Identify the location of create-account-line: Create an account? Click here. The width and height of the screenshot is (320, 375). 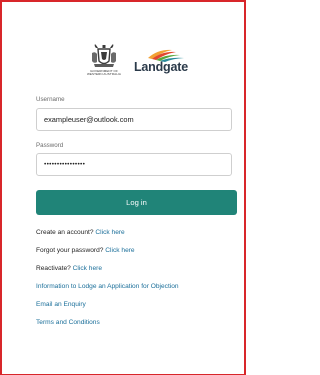
(80, 232).